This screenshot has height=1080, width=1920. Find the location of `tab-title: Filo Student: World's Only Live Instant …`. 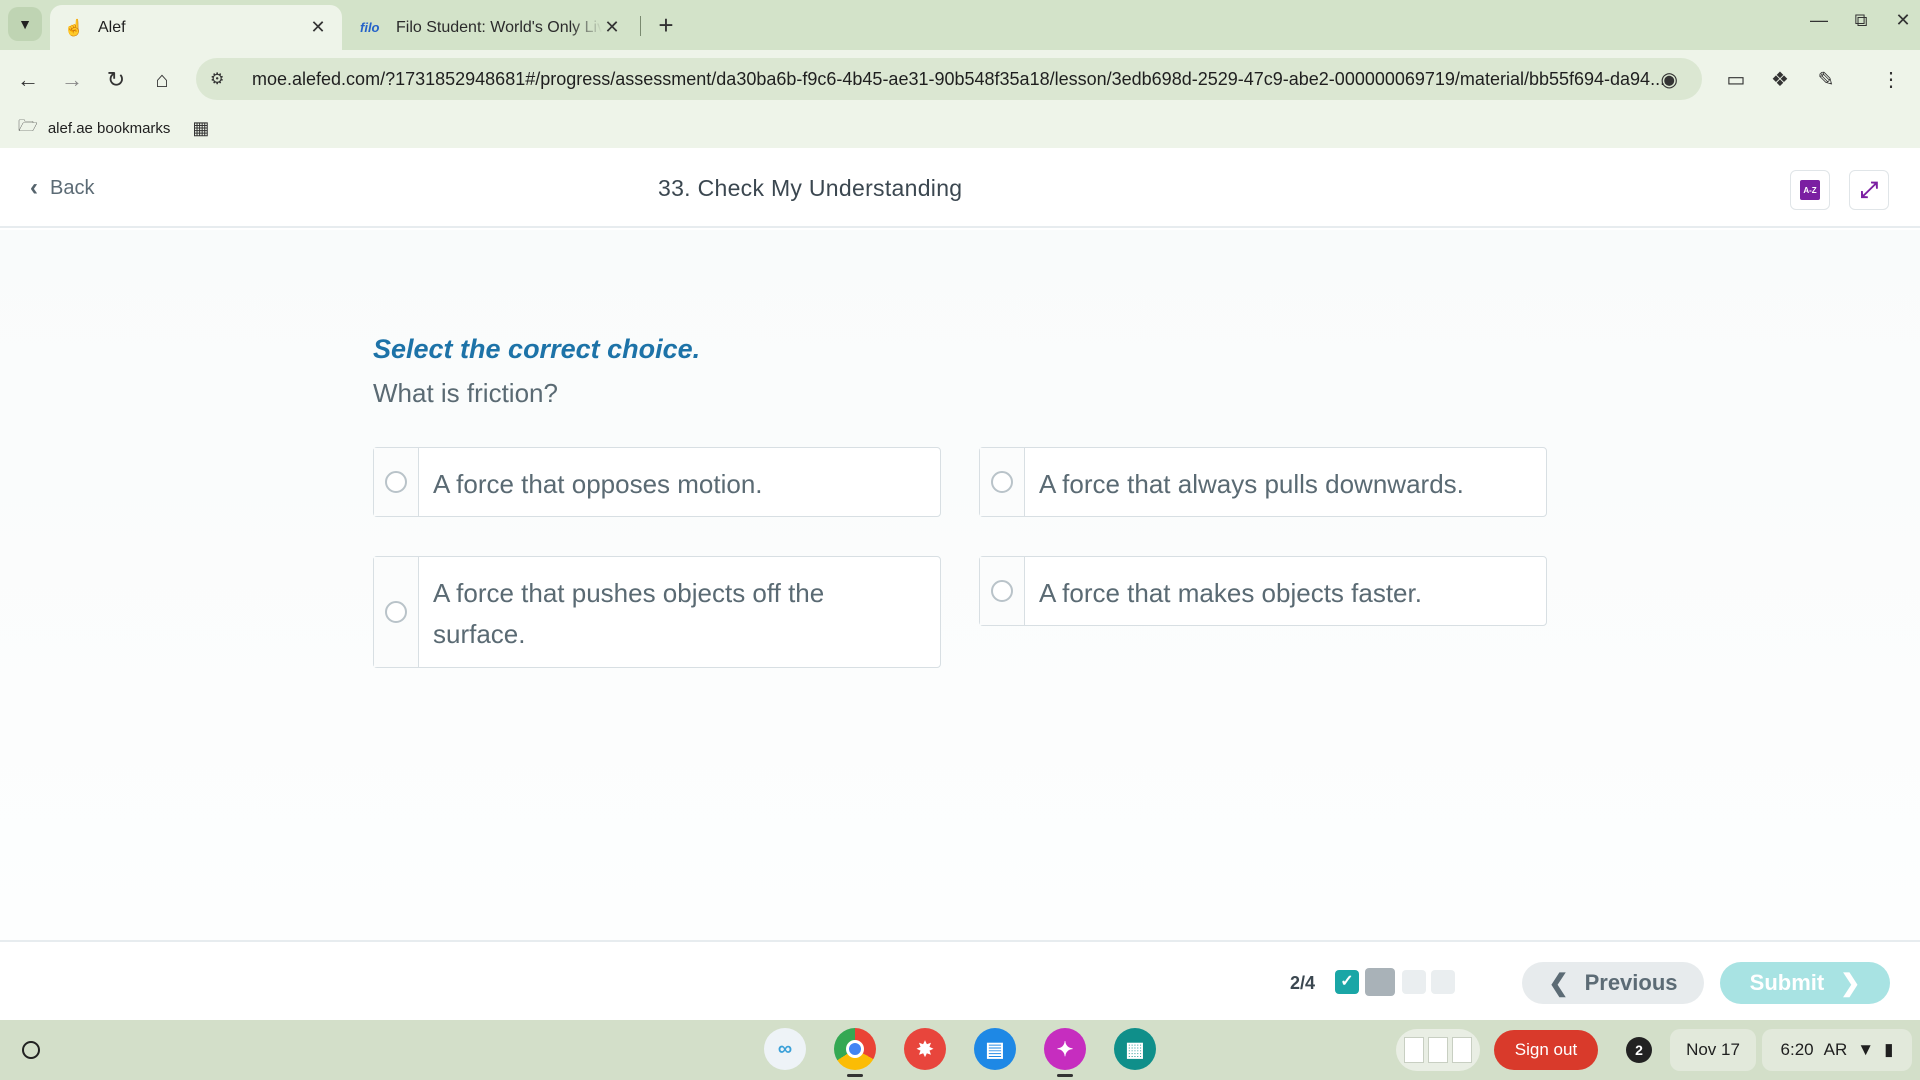

tab-title: Filo Student: World's Only Live Instant … is located at coordinates (499, 27).